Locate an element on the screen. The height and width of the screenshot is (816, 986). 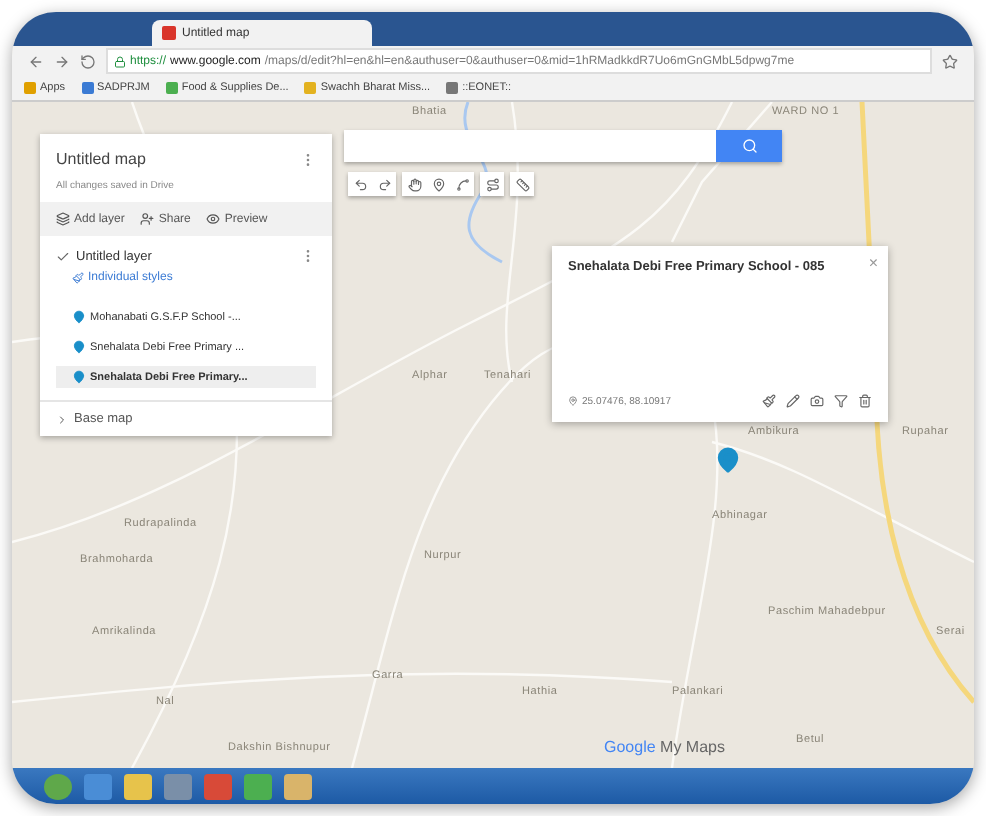
search-icon is located at coordinates (749, 146).